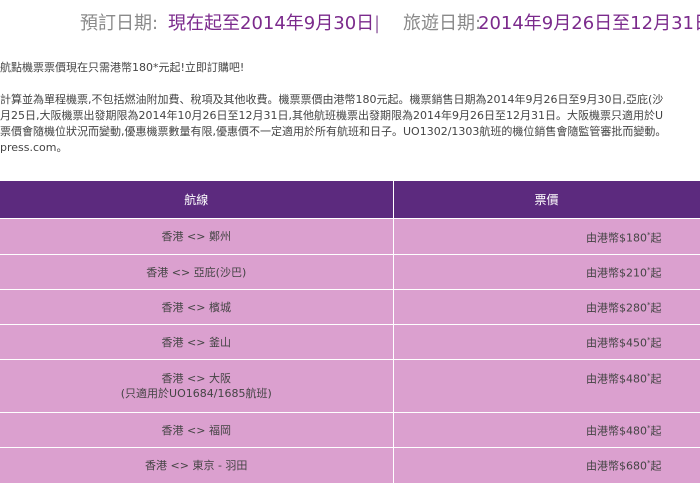 This screenshot has width=700, height=483. Describe the element at coordinates (546, 200) in the screenshot. I see `price-column-header: 票價` at that location.